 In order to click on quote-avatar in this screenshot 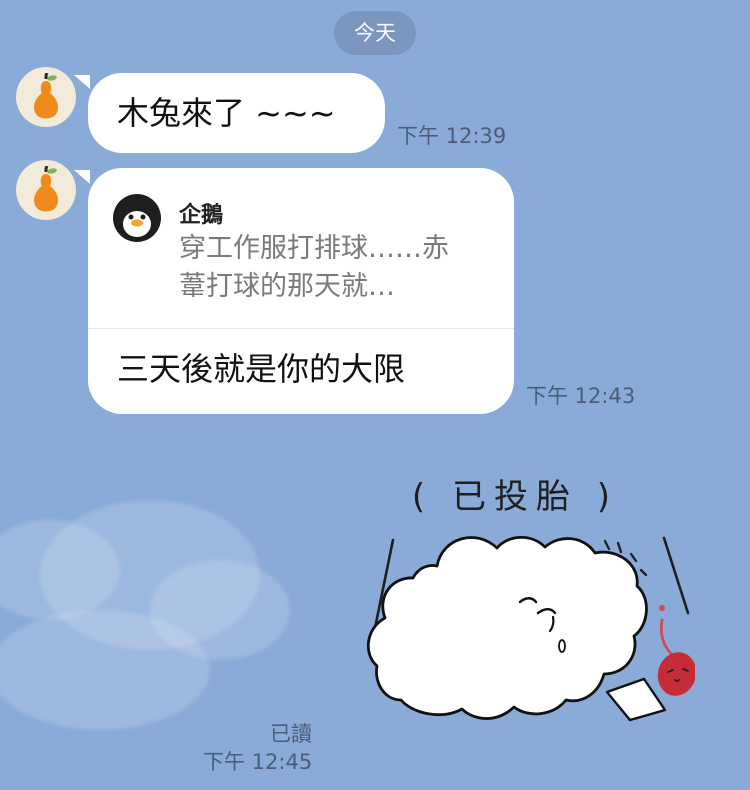, I will do `click(137, 218)`.